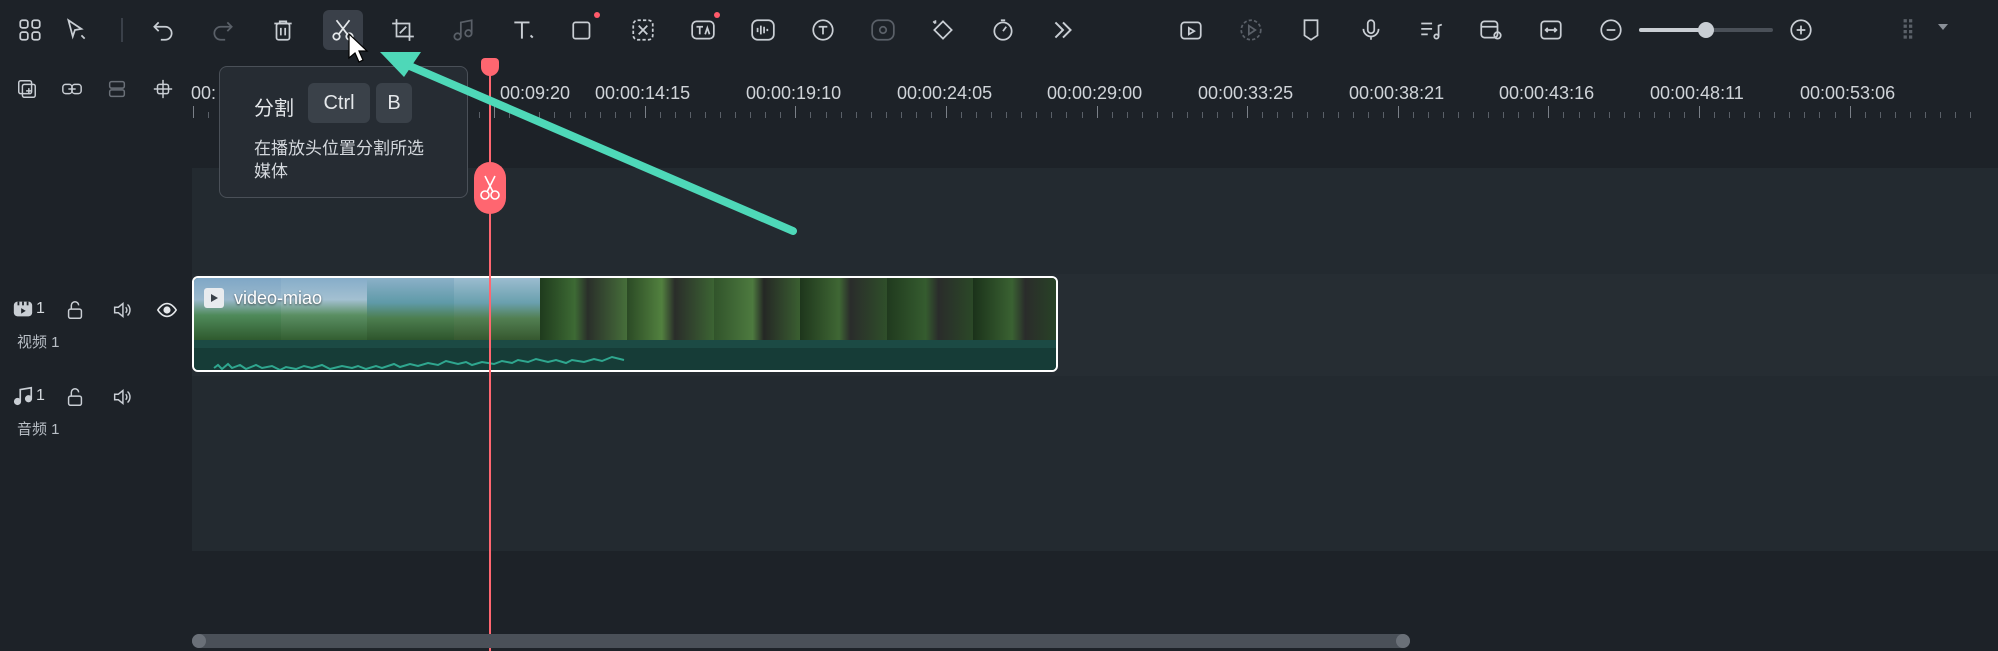 Image resolution: width=1998 pixels, height=651 pixels. What do you see at coordinates (199, 641) in the screenshot?
I see `scrollbar-left-handle` at bounding box center [199, 641].